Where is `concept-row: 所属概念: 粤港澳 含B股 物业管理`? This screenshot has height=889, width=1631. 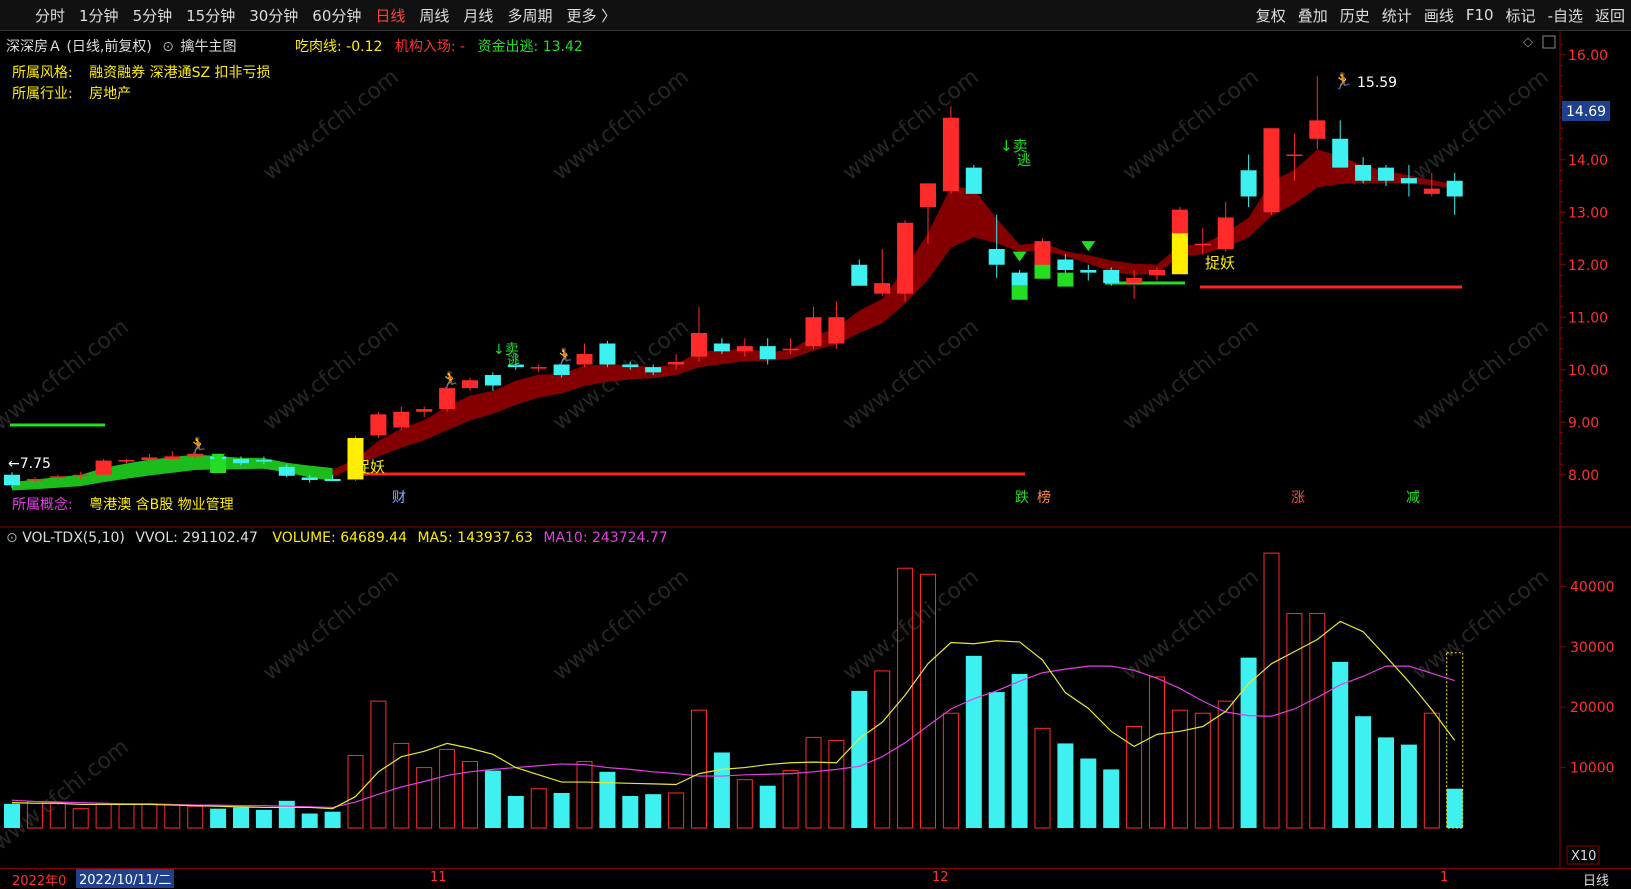 concept-row: 所属概念: 粤港澳 含B股 物业管理 is located at coordinates (123, 504).